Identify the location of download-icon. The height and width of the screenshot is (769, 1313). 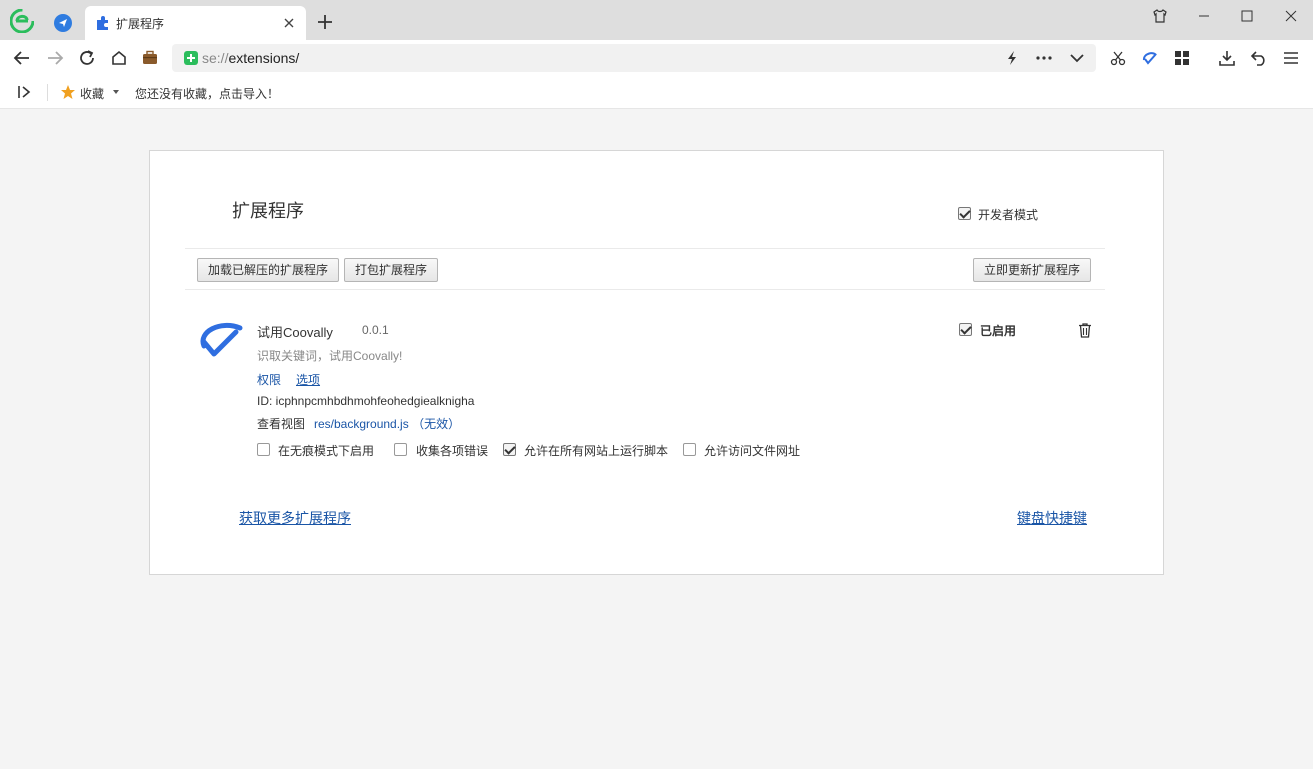
(1227, 58).